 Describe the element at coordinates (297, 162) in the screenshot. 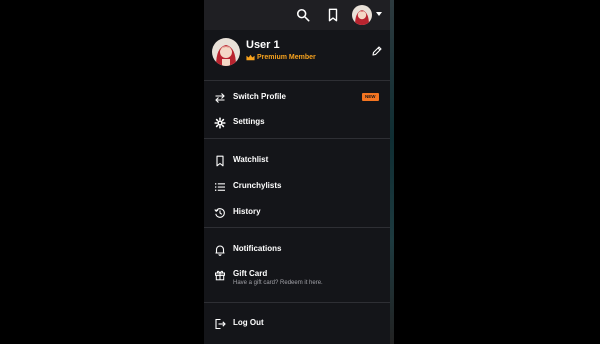

I see `menu-item-watchlist: Watchlist` at that location.